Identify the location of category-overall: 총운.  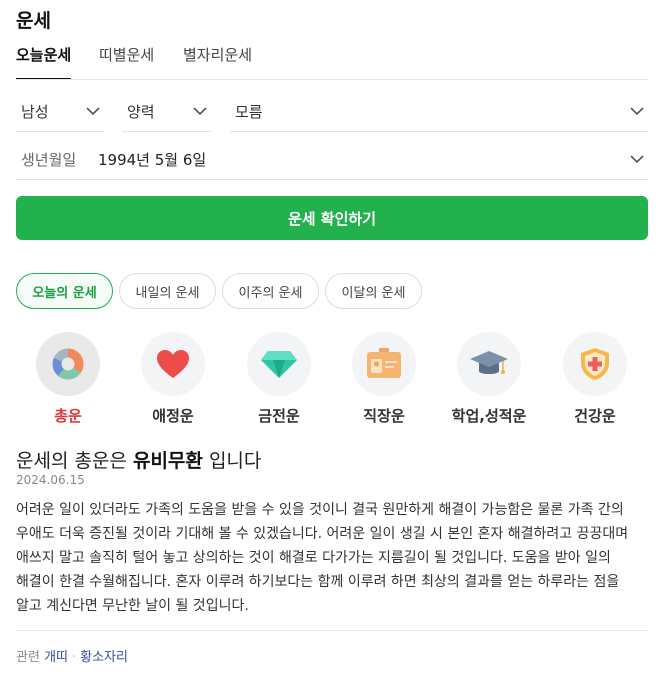
(68, 379).